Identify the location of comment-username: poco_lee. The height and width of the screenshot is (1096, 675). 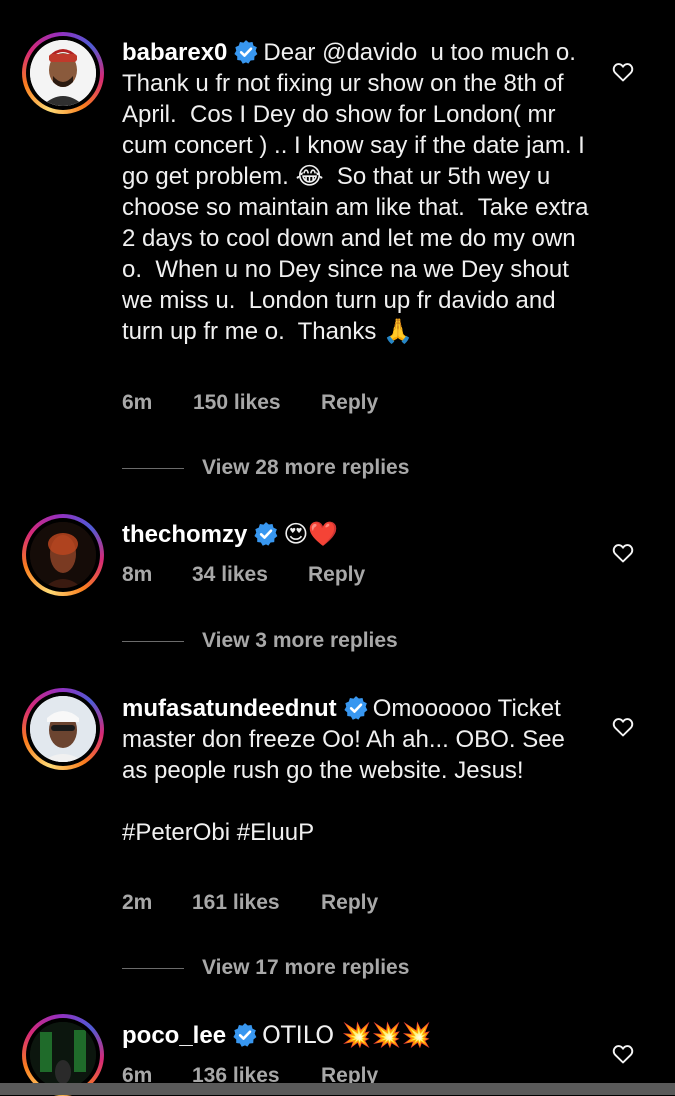
(174, 1035).